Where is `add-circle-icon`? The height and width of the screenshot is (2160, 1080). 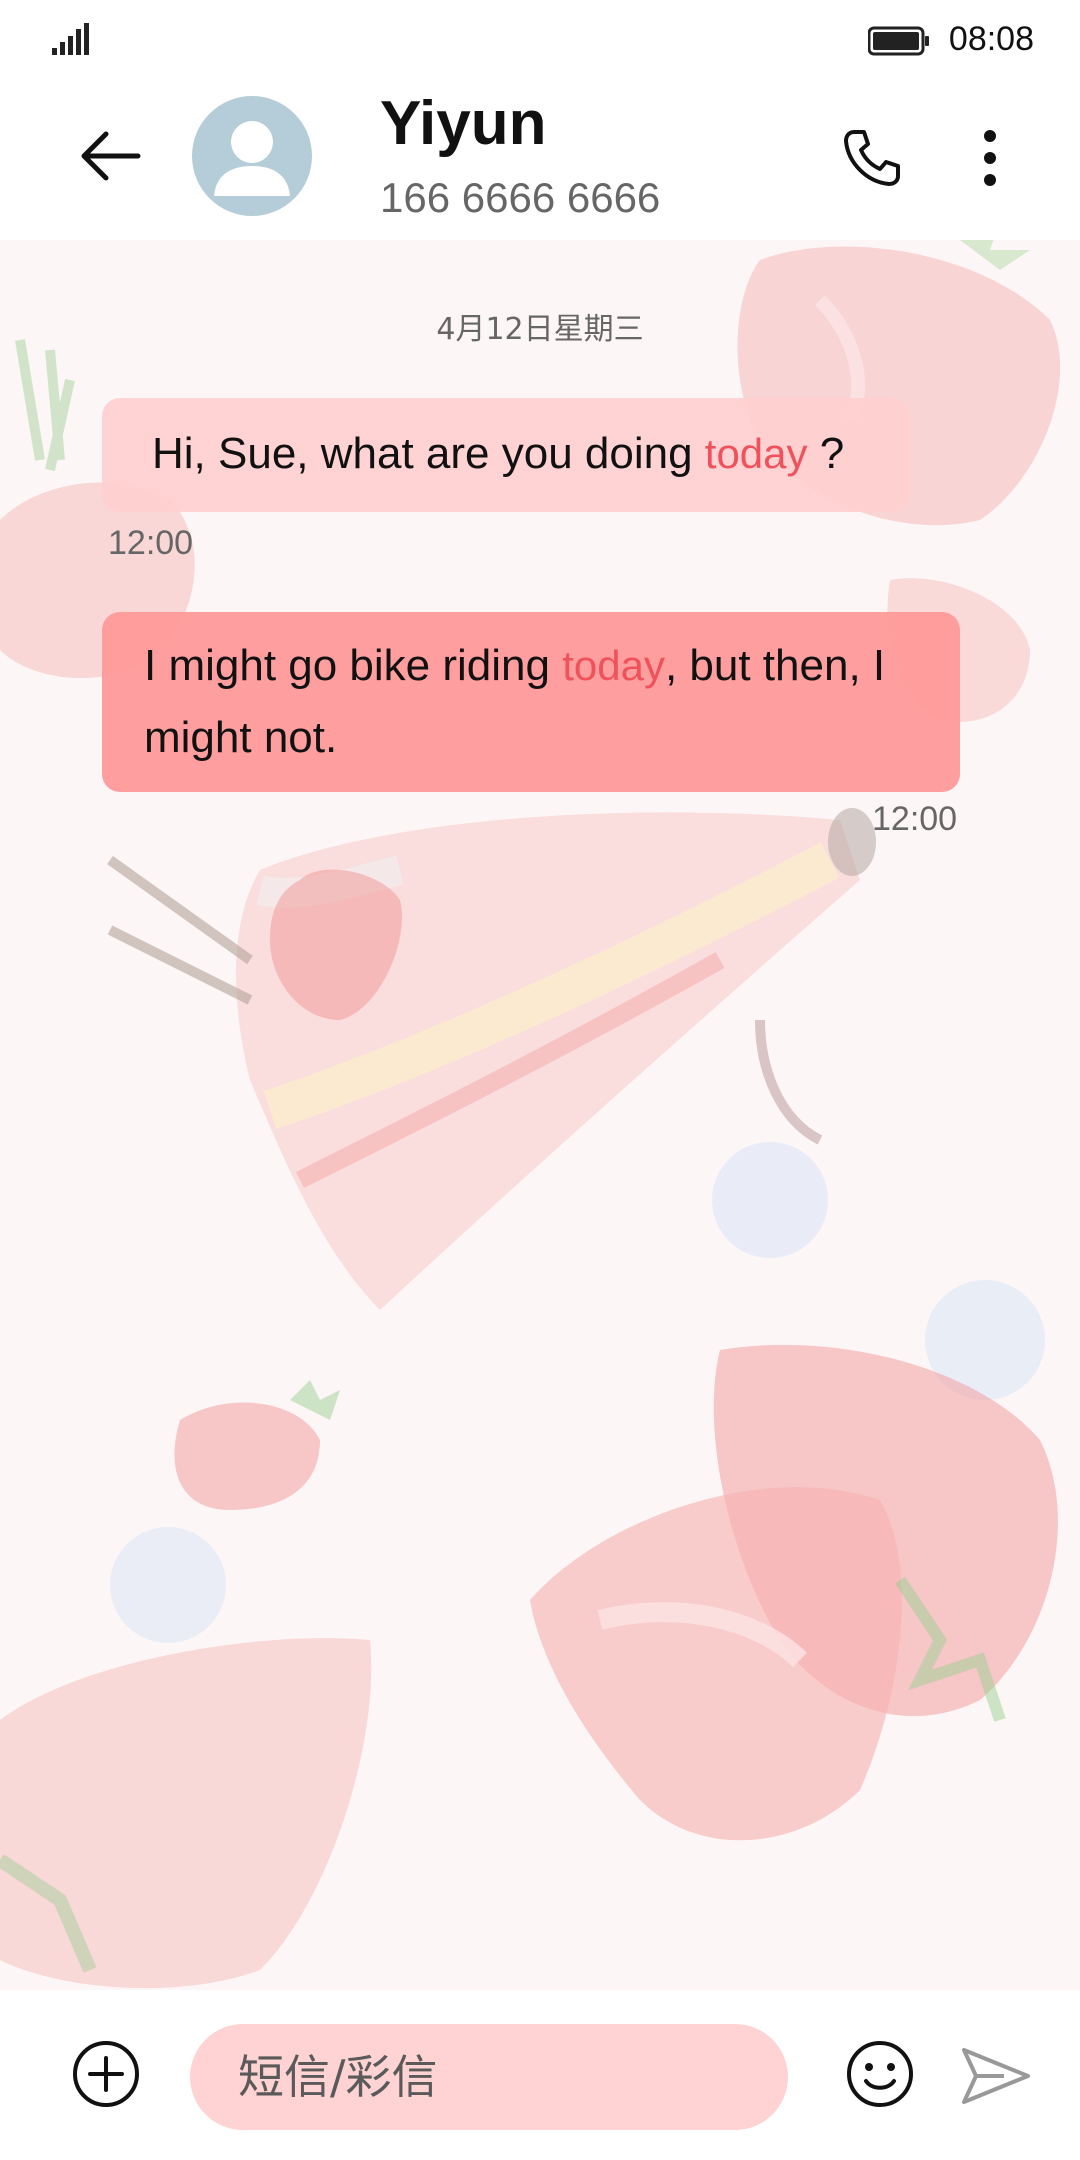 add-circle-icon is located at coordinates (106, 2074).